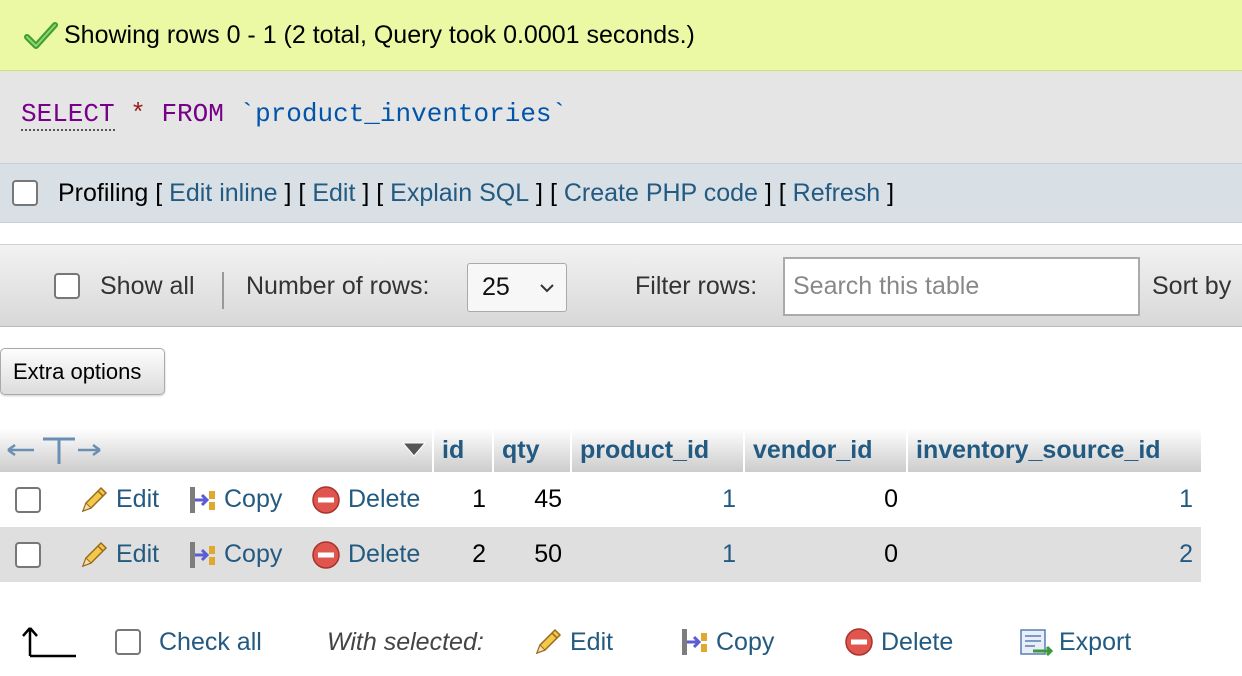 The image size is (1242, 676). What do you see at coordinates (1192, 286) in the screenshot?
I see `sort-by-label: Sort by` at bounding box center [1192, 286].